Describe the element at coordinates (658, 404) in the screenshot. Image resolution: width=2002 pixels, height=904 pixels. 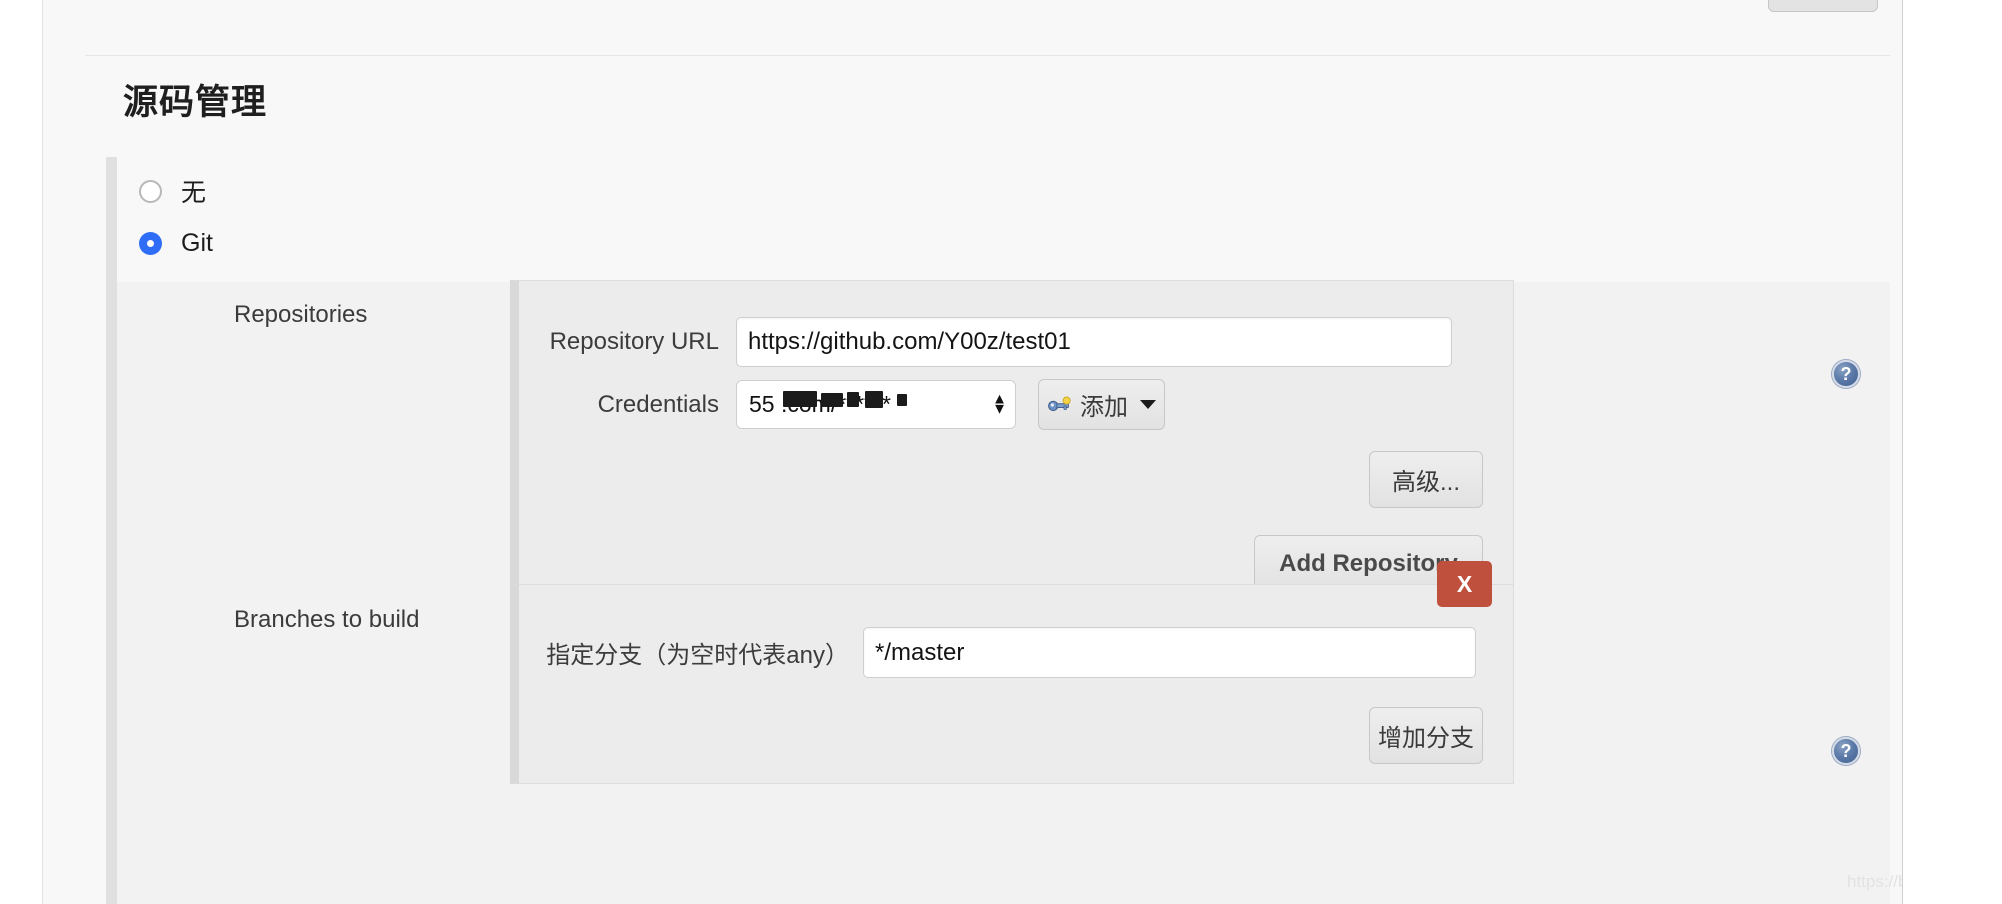
I see `credentials-label: Credentials` at that location.